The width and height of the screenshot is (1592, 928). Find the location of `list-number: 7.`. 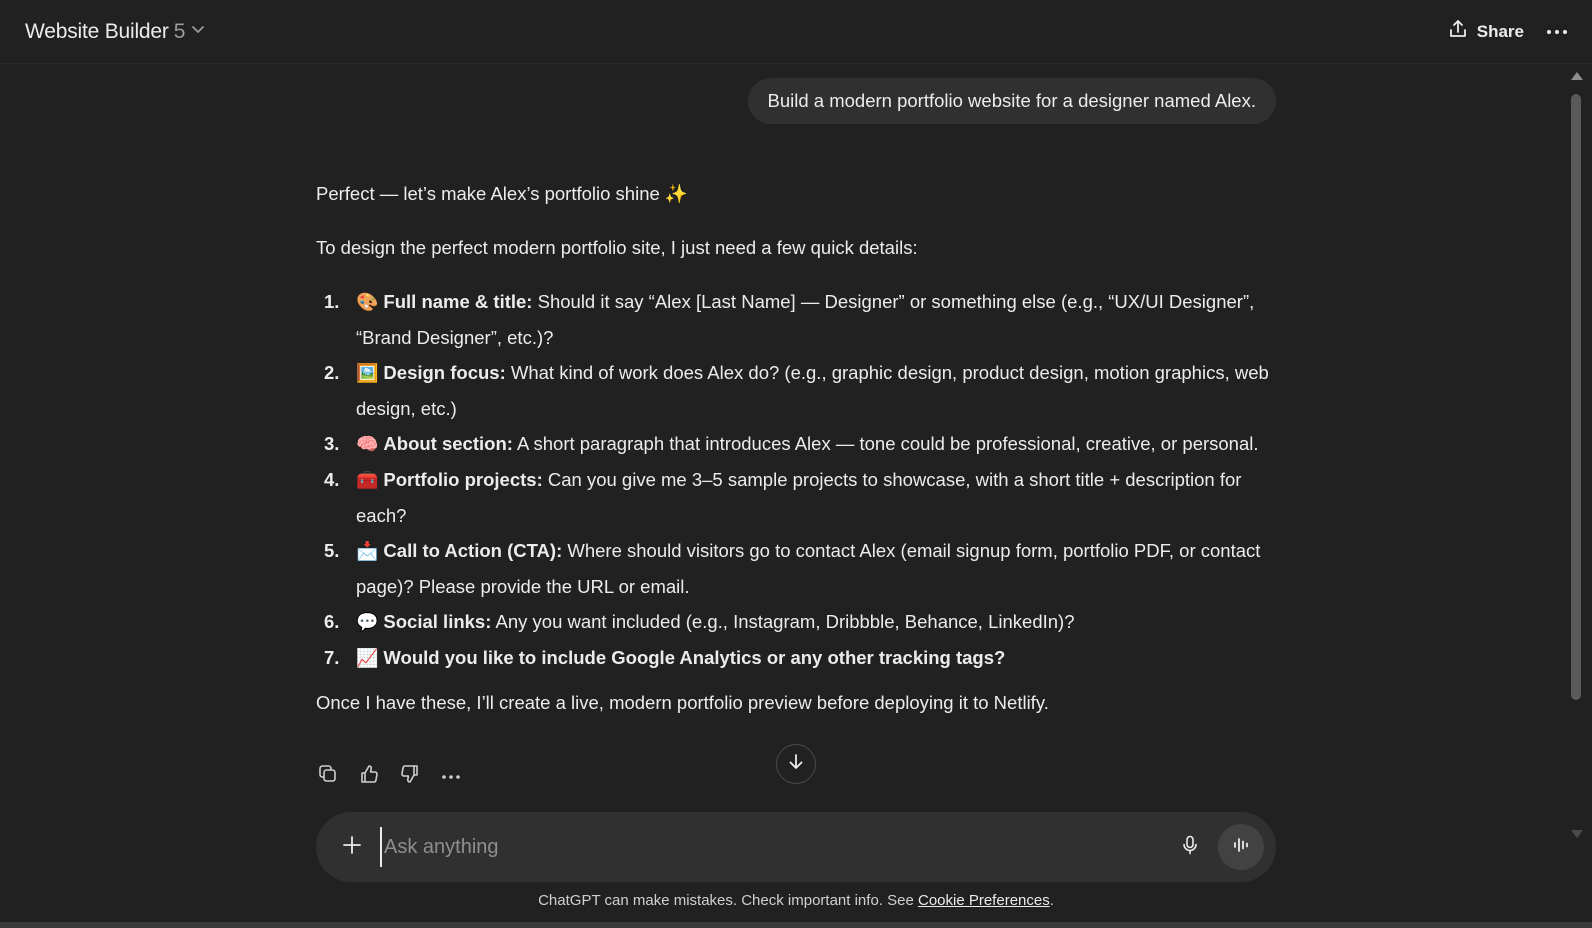

list-number: 7. is located at coordinates (332, 657).